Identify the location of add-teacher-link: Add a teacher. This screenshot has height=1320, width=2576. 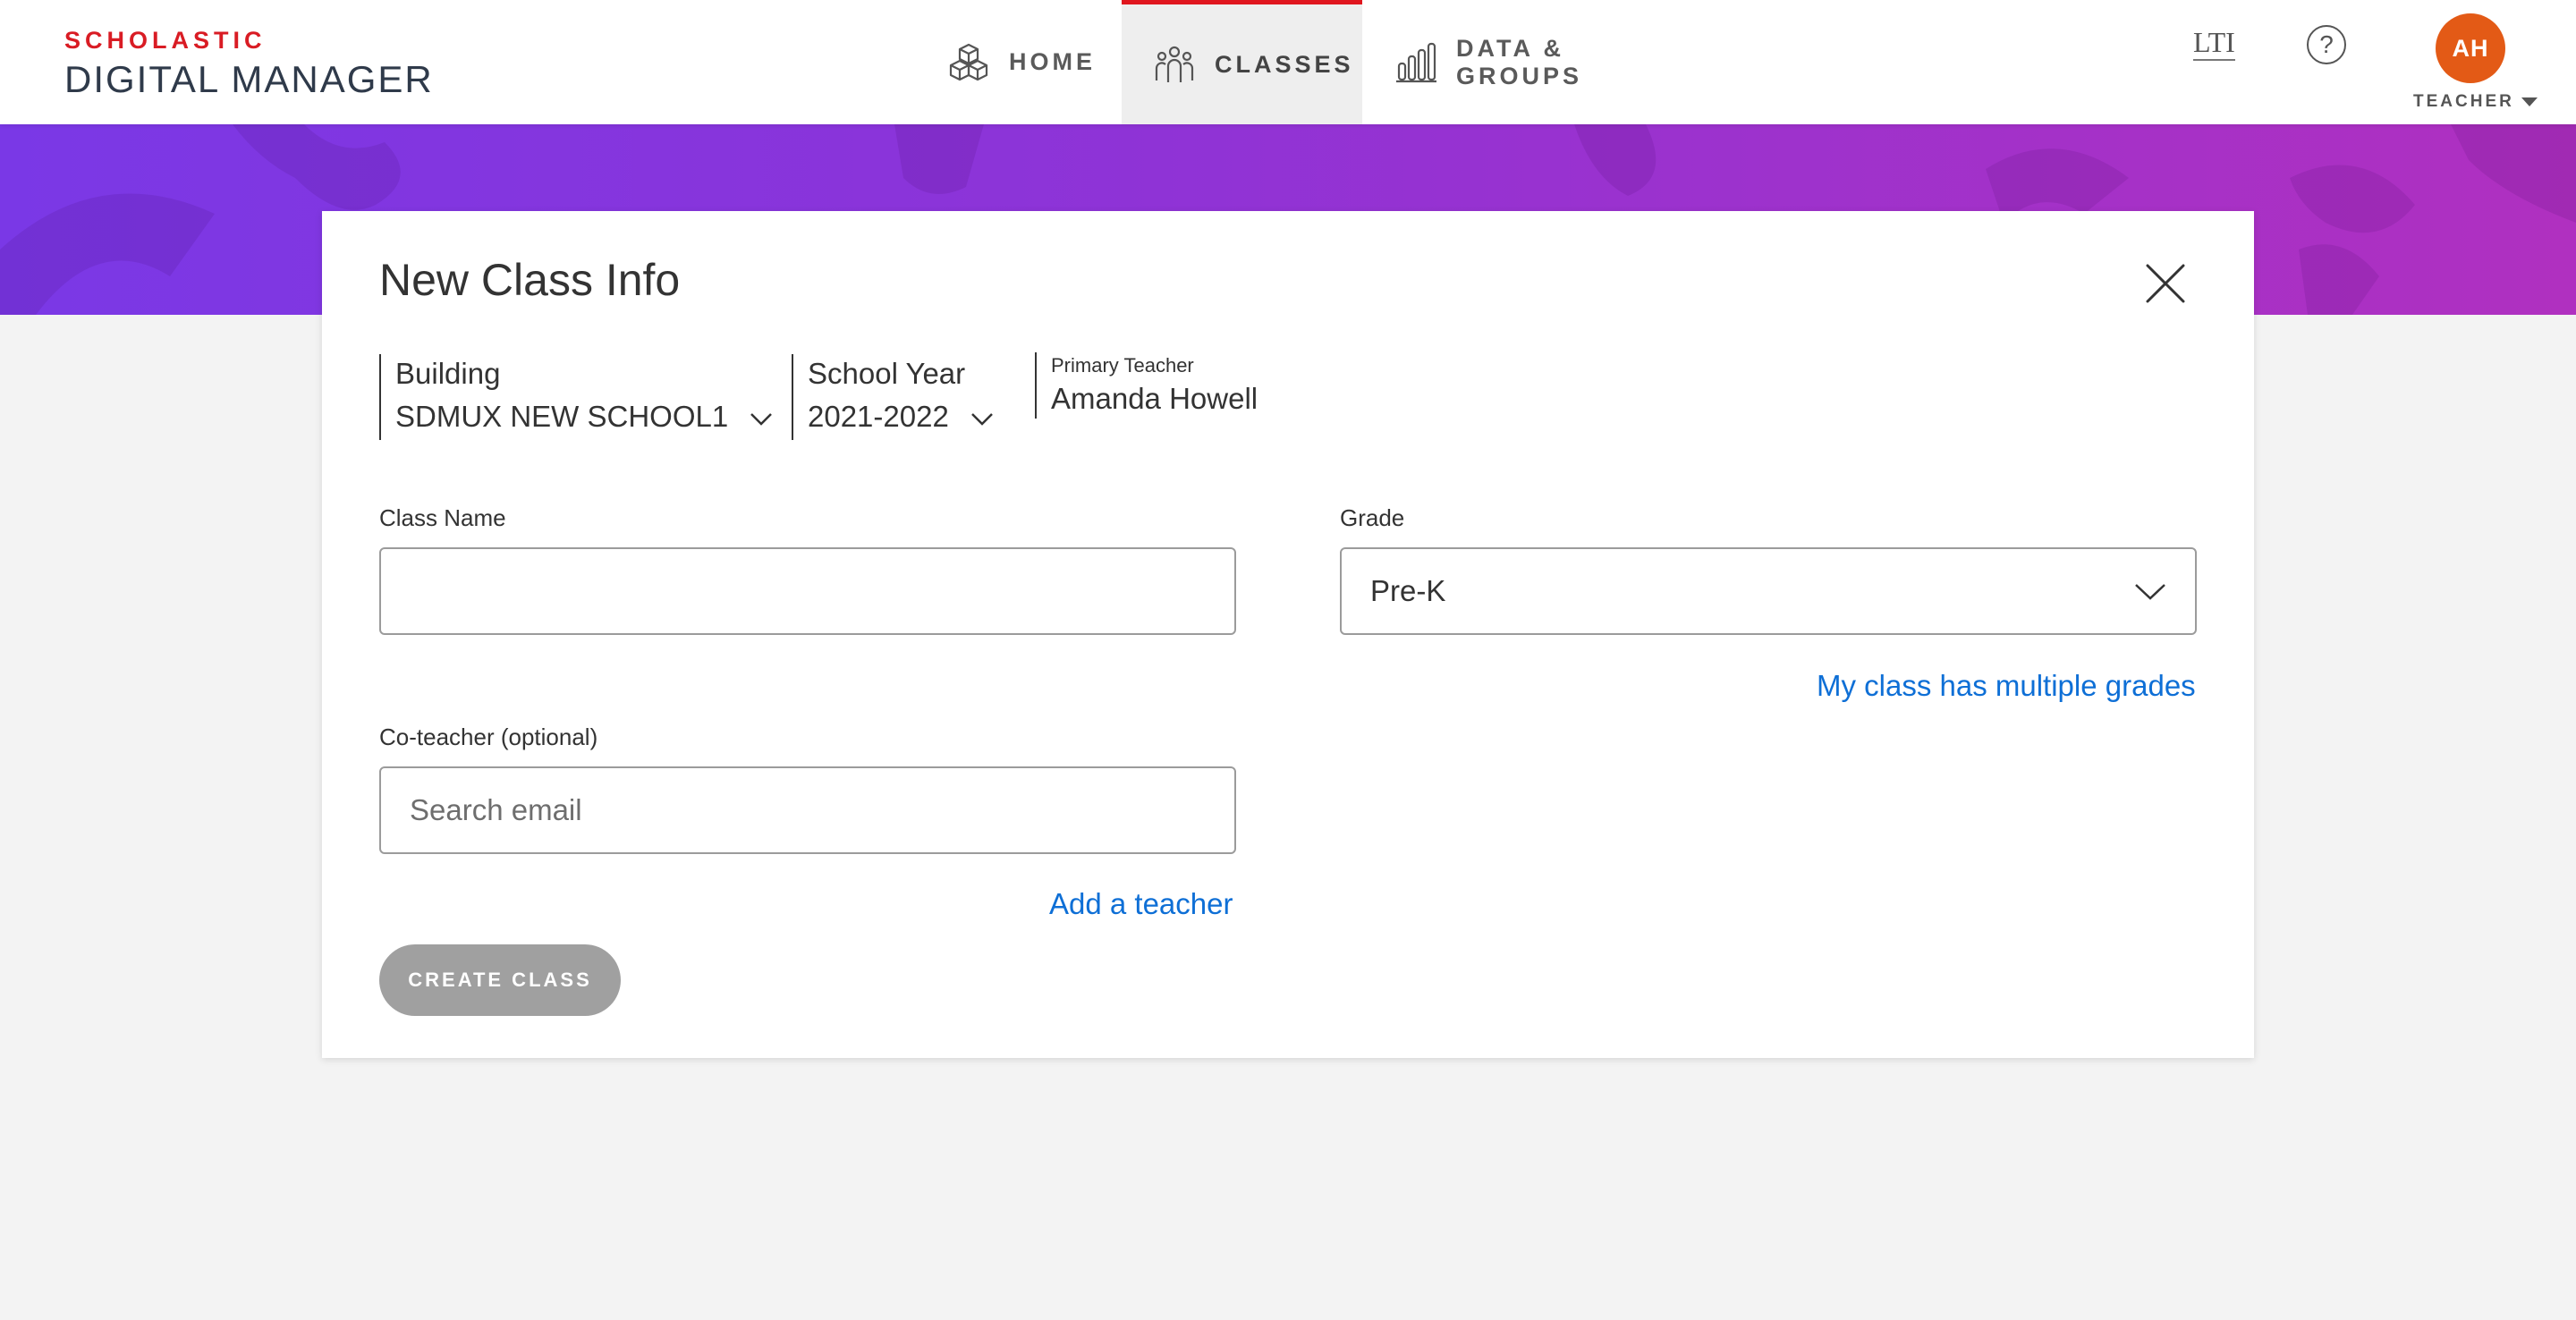
(1141, 904).